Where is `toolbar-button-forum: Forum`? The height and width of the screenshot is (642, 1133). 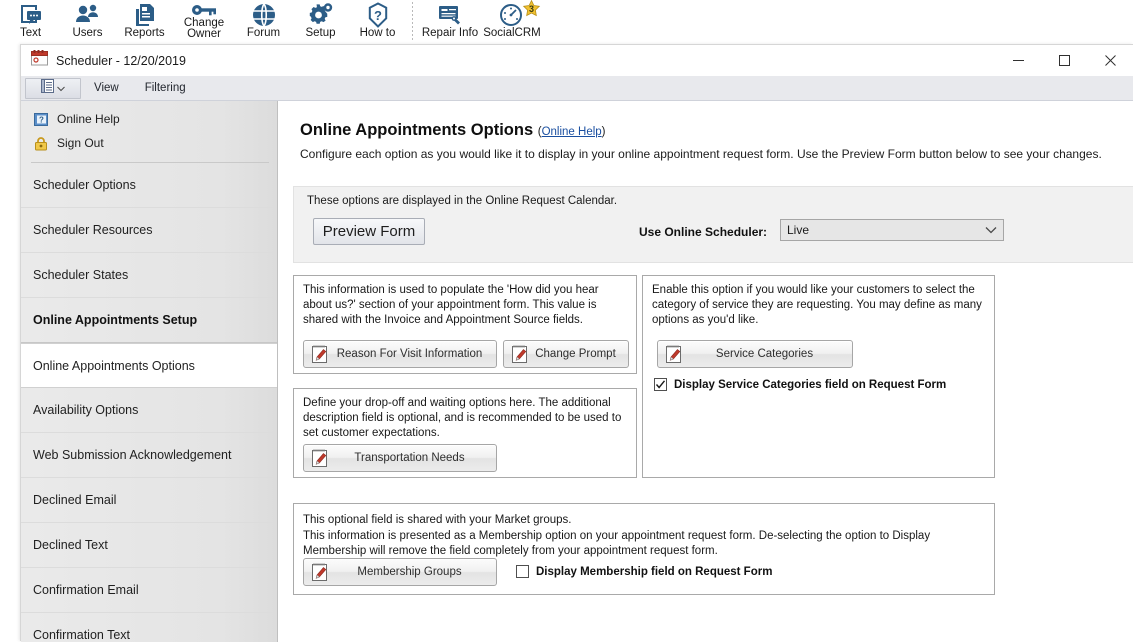 toolbar-button-forum: Forum is located at coordinates (263, 23).